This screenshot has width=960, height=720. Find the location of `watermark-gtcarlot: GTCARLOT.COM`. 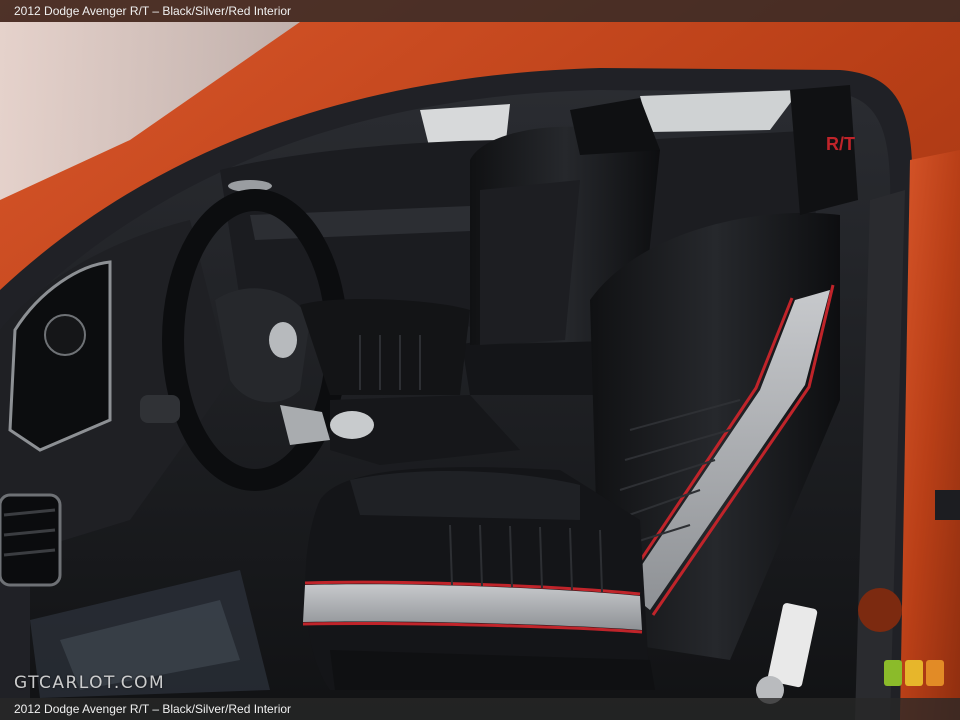

watermark-gtcarlot: GTCARLOT.COM is located at coordinates (90, 683).